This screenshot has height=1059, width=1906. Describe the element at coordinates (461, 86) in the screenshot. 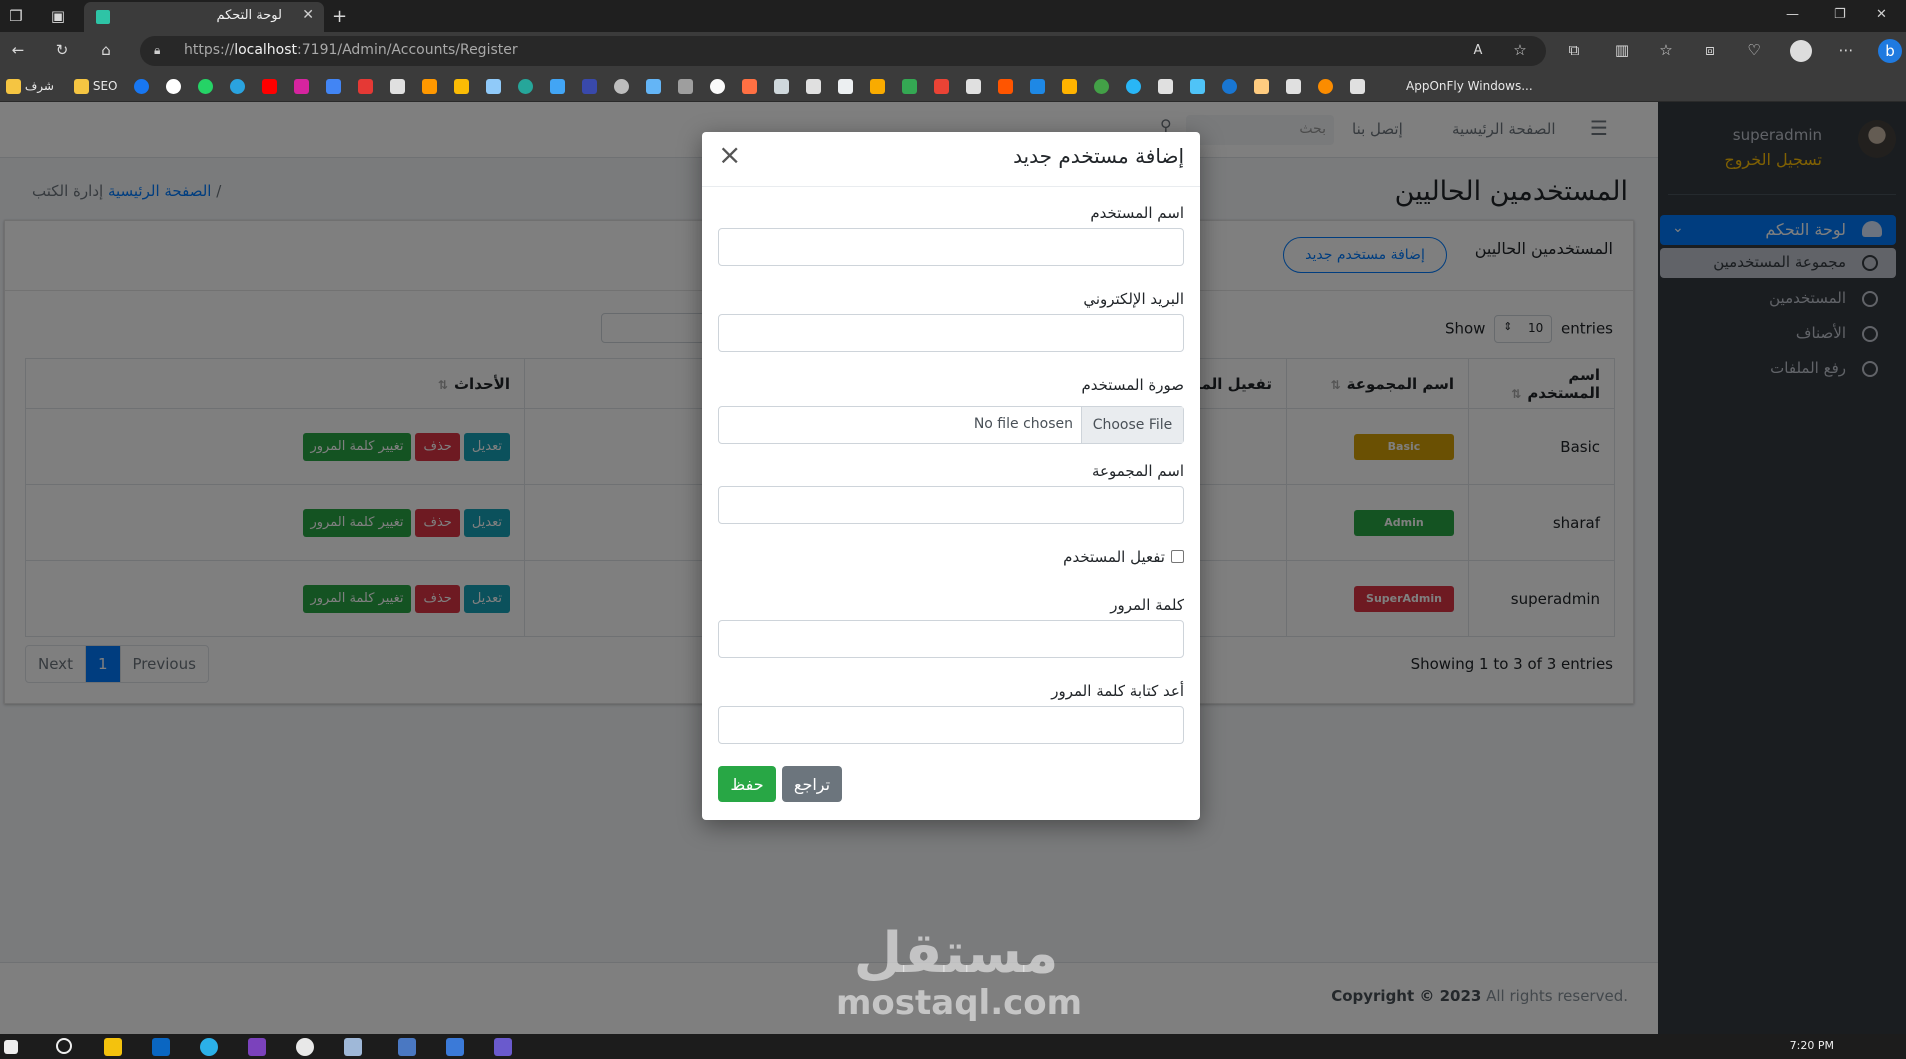

I see `bookmark-site-g` at that location.